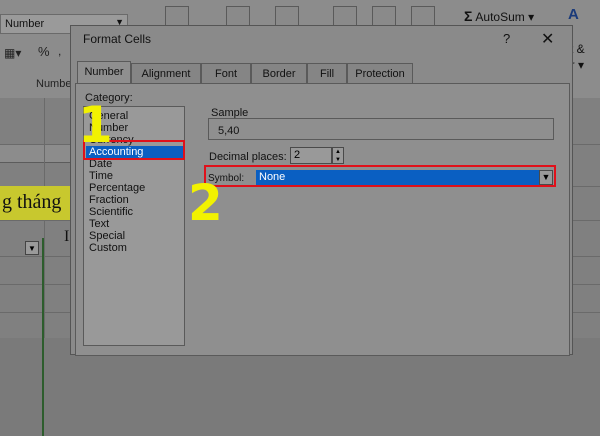 This screenshot has width=600, height=436. Describe the element at coordinates (36, 153) in the screenshot. I see `column-header` at that location.